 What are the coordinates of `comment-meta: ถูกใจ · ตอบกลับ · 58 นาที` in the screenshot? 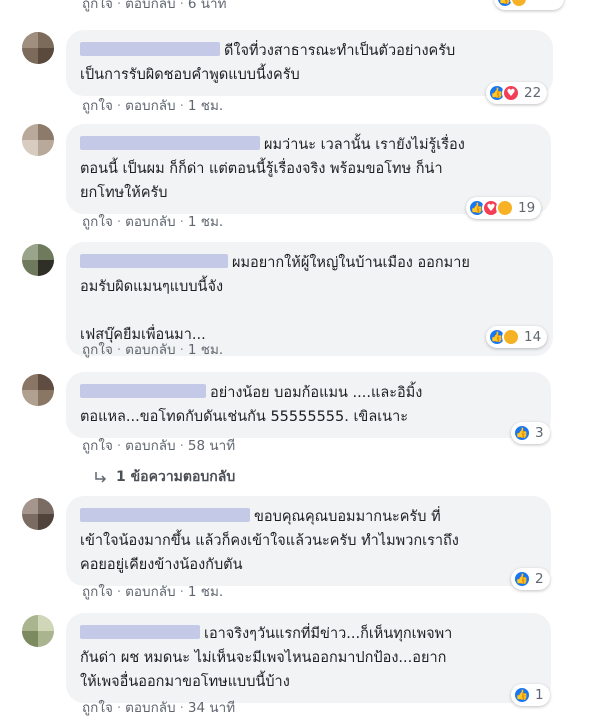 It's located at (159, 446).